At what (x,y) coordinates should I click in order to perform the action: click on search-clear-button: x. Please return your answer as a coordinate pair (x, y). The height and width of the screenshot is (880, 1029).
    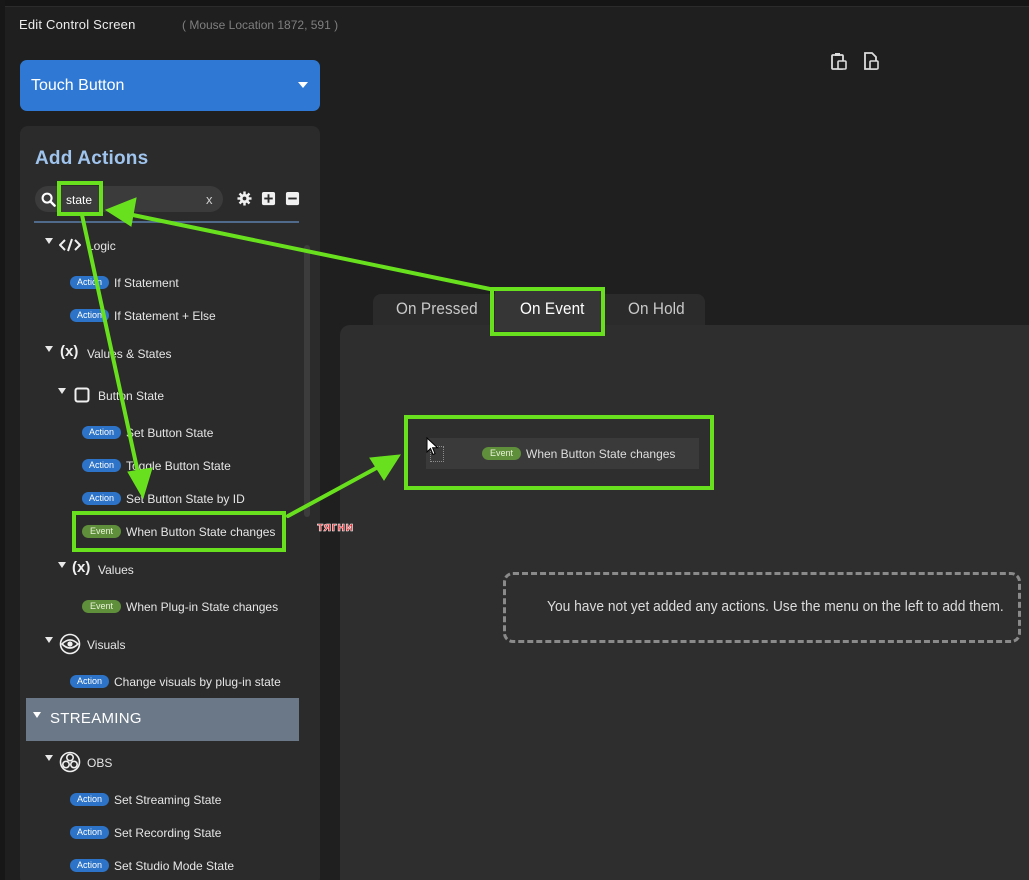
    Looking at the image, I should click on (209, 199).